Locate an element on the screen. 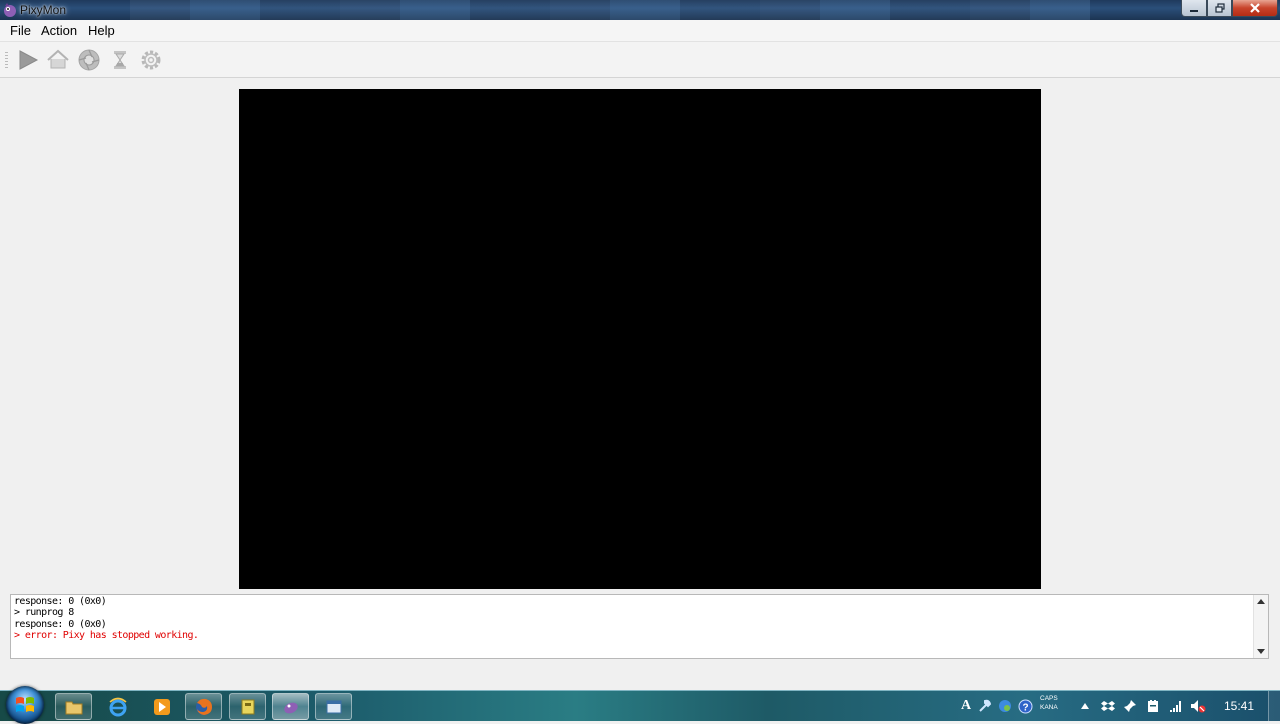 This screenshot has height=724, width=1280. menu-help: Help is located at coordinates (101, 30).